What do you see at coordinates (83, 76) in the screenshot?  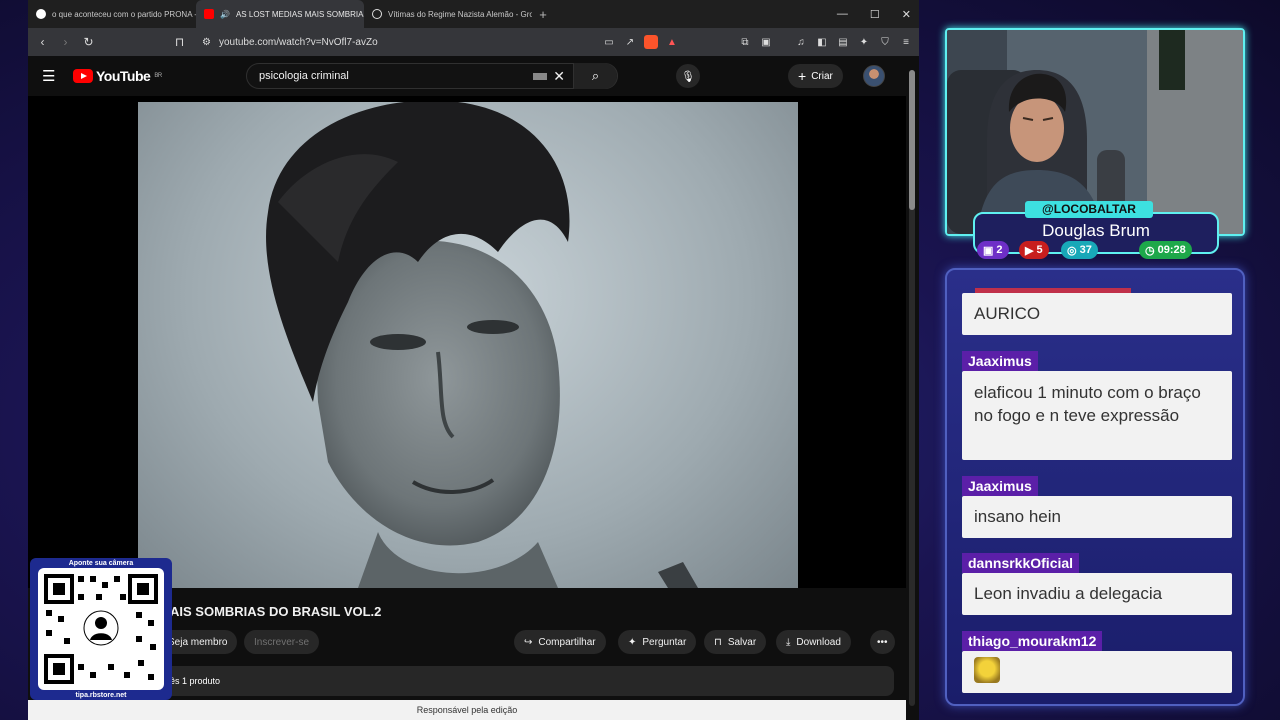 I see `youtube-play-icon` at bounding box center [83, 76].